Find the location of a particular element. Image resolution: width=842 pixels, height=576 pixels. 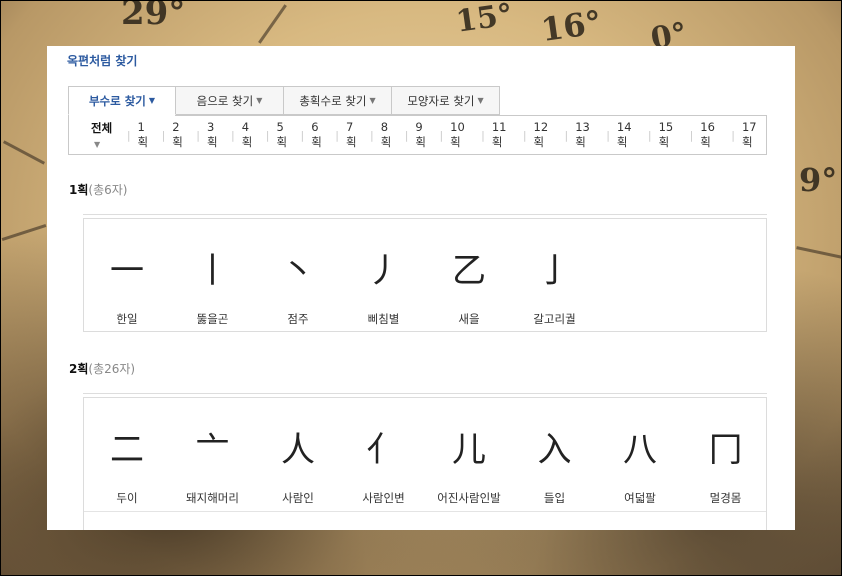

char-glyph: 人 is located at coordinates (298, 450).